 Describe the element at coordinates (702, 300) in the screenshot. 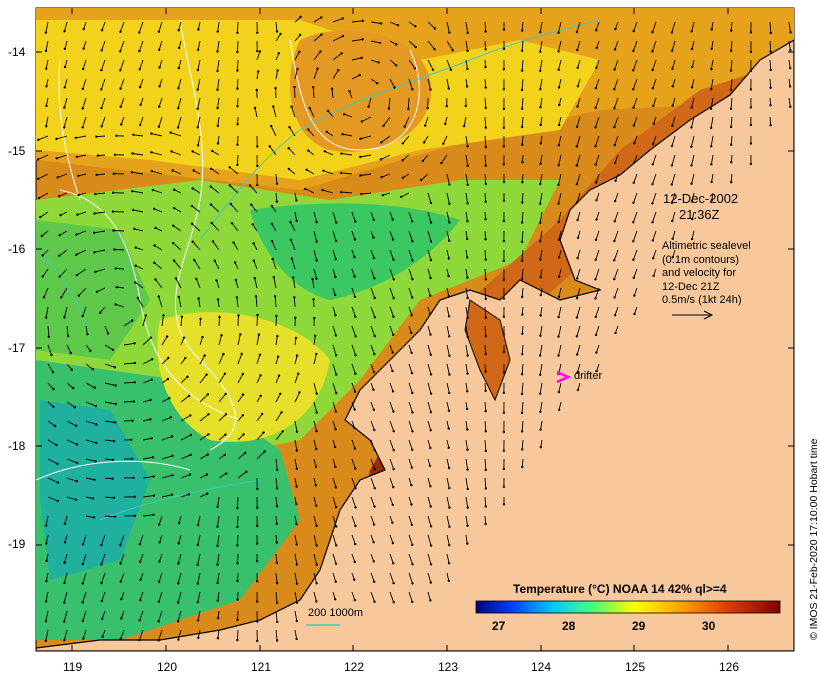

I see `info-line: 0.5m/s (1kt 24h)` at that location.